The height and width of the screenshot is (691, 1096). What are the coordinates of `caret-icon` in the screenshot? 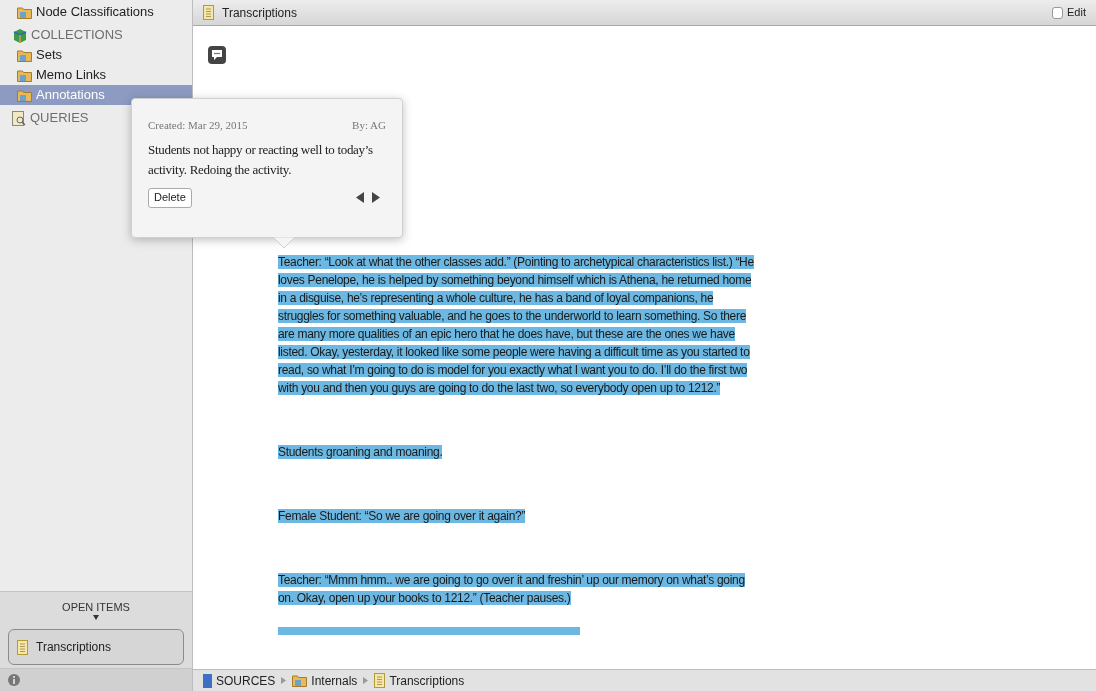 It's located at (96, 618).